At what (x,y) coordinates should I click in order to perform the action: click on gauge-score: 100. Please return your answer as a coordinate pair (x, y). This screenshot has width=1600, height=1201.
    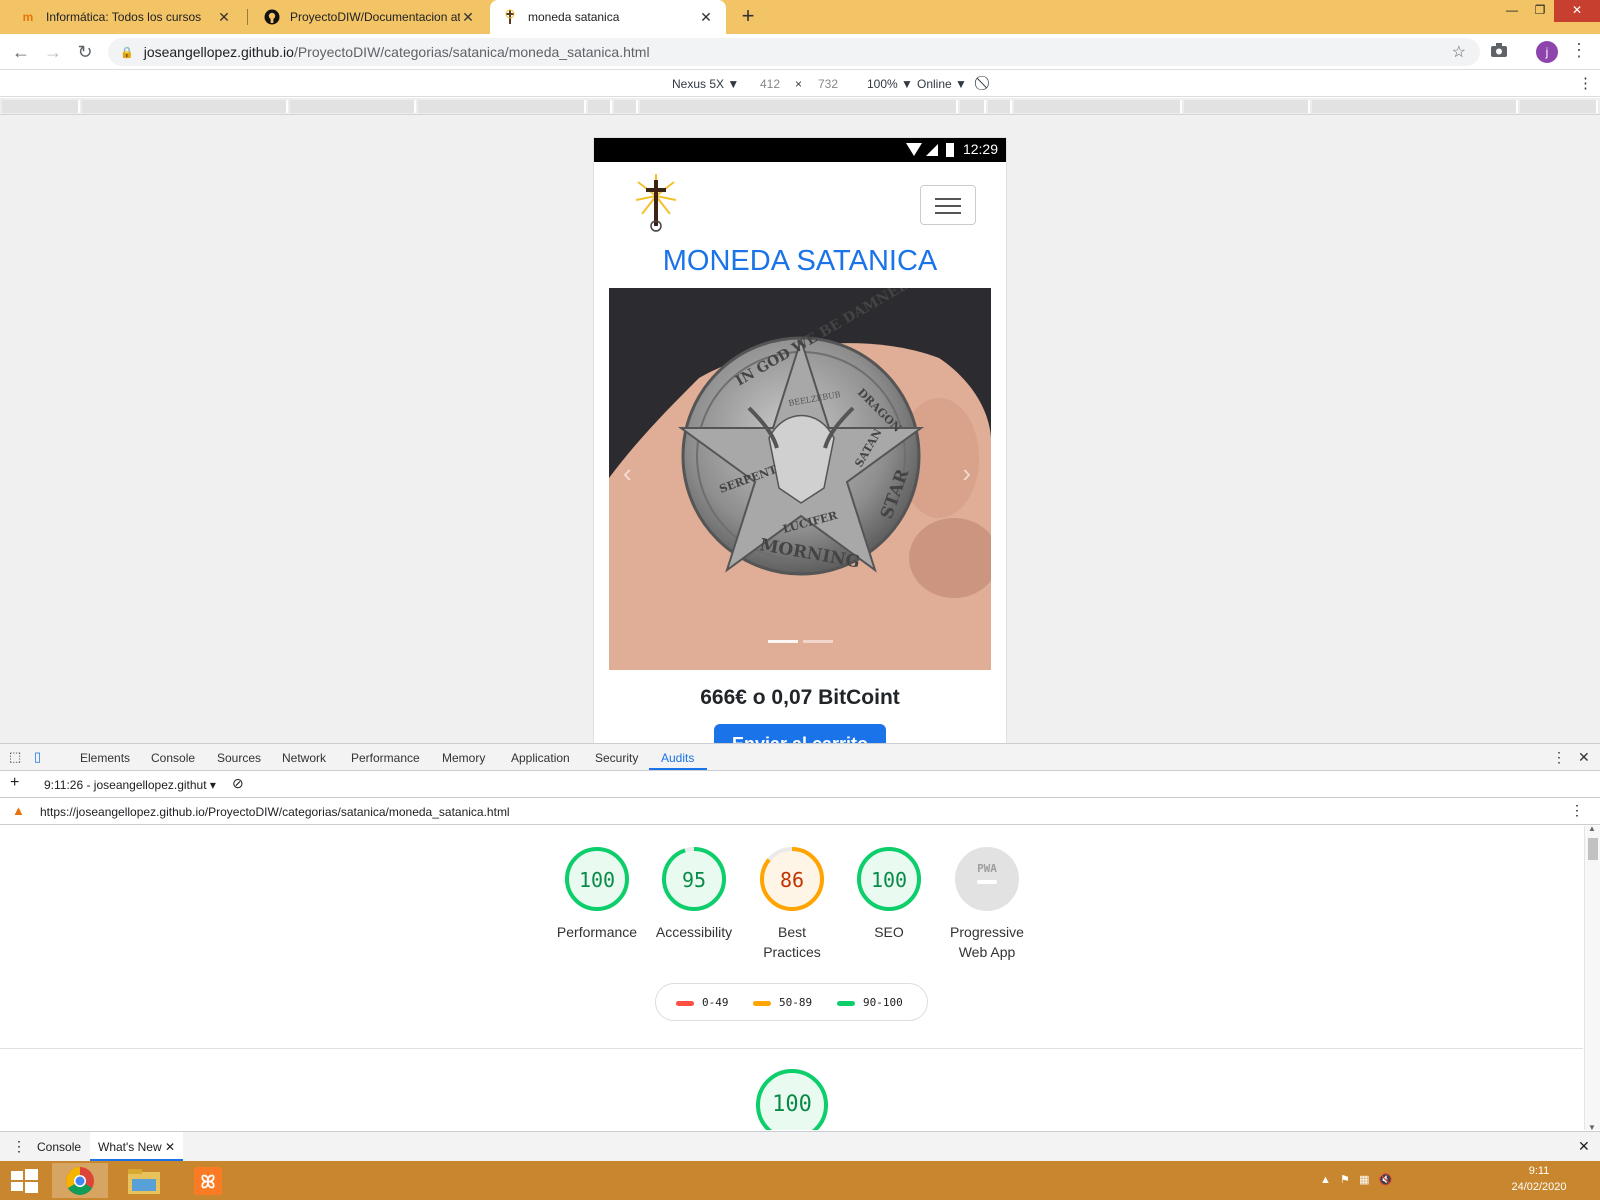
    Looking at the image, I should click on (597, 880).